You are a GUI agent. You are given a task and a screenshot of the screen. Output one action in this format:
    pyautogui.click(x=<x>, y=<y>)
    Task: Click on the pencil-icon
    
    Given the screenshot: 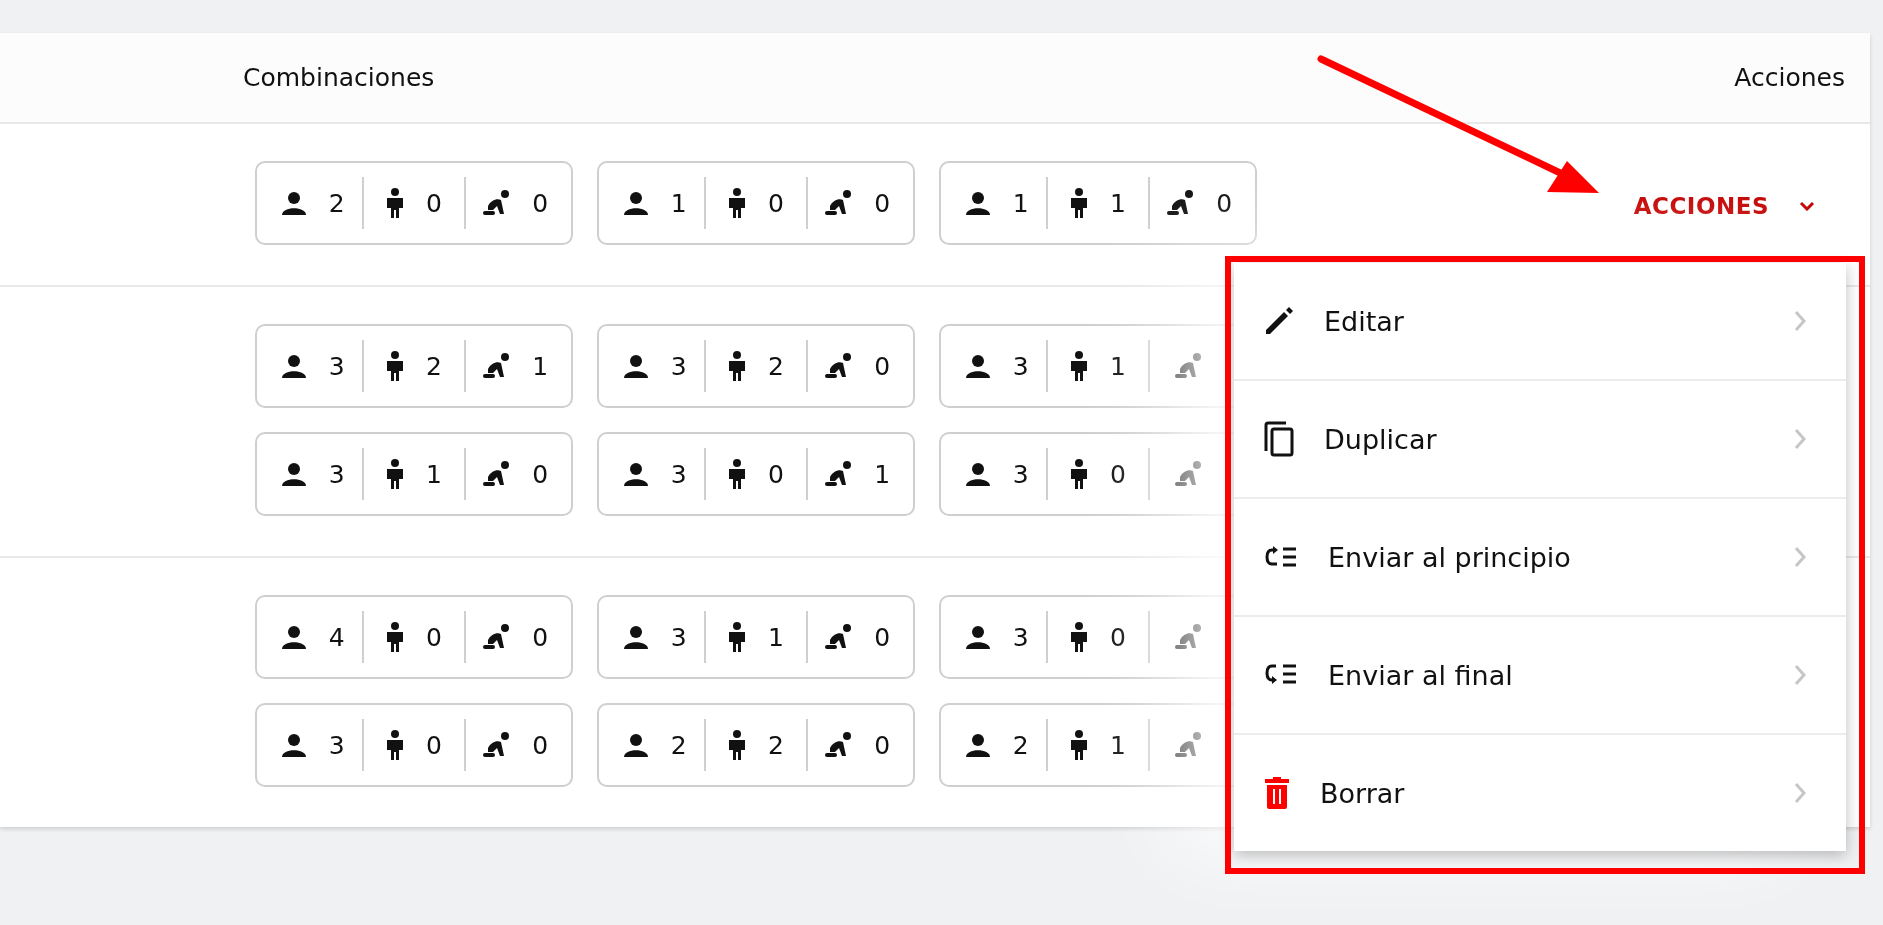 What is the action you would take?
    pyautogui.click(x=1279, y=321)
    